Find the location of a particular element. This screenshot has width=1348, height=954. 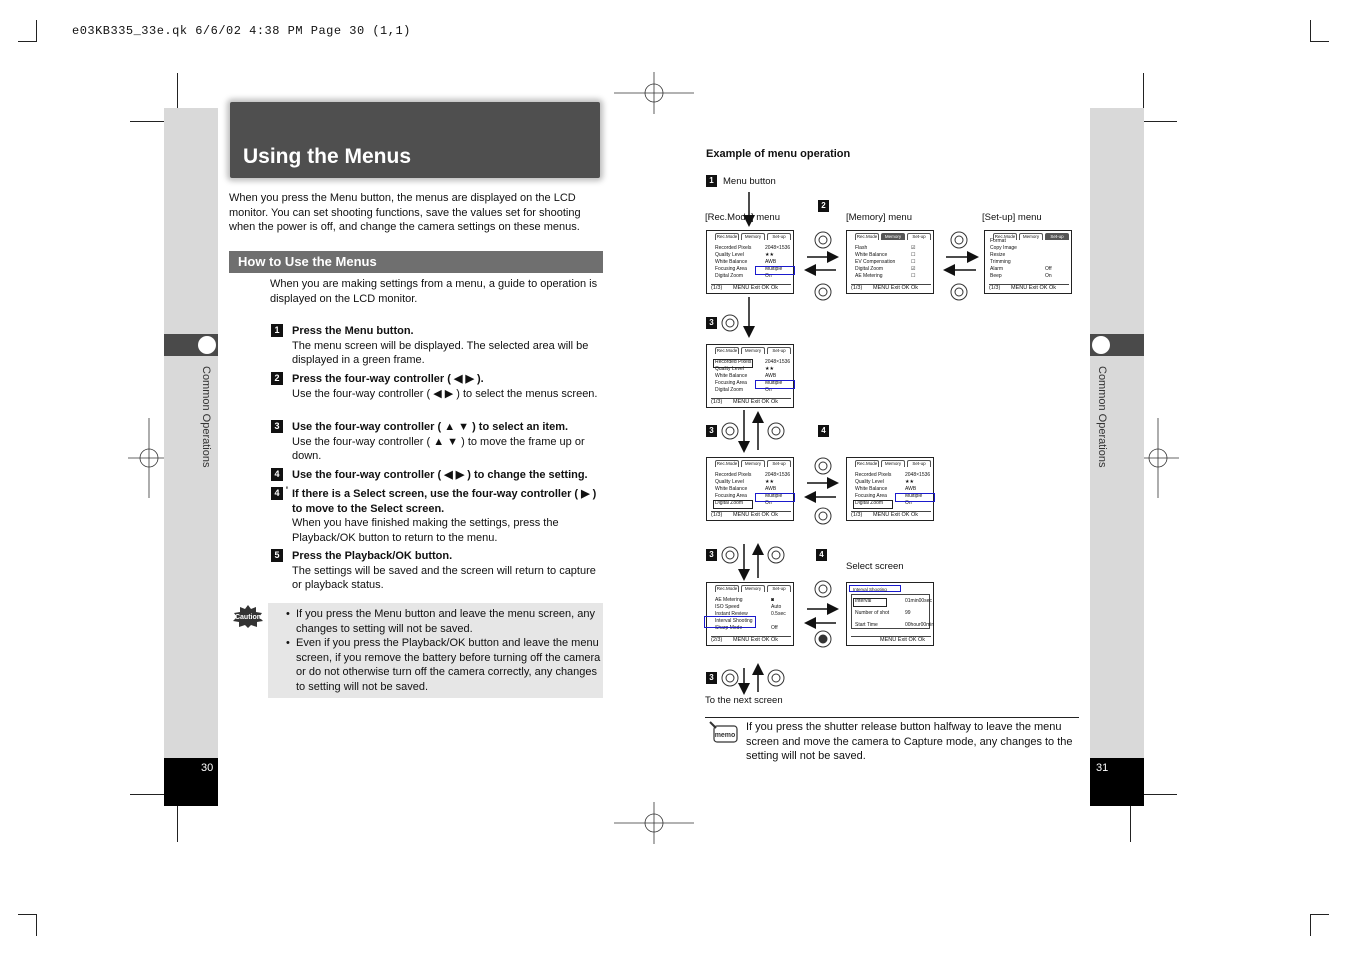

diagram-step-3d: 3 is located at coordinates (711, 678).